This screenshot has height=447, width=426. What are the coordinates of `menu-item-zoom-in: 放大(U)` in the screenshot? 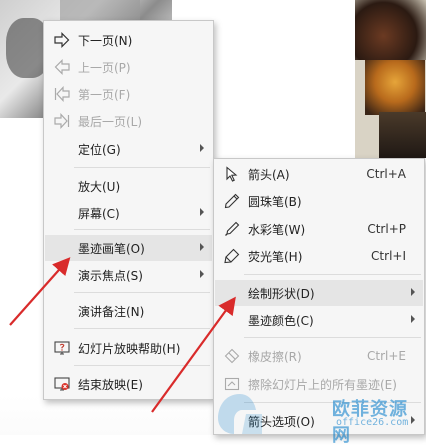 It's located at (128, 186).